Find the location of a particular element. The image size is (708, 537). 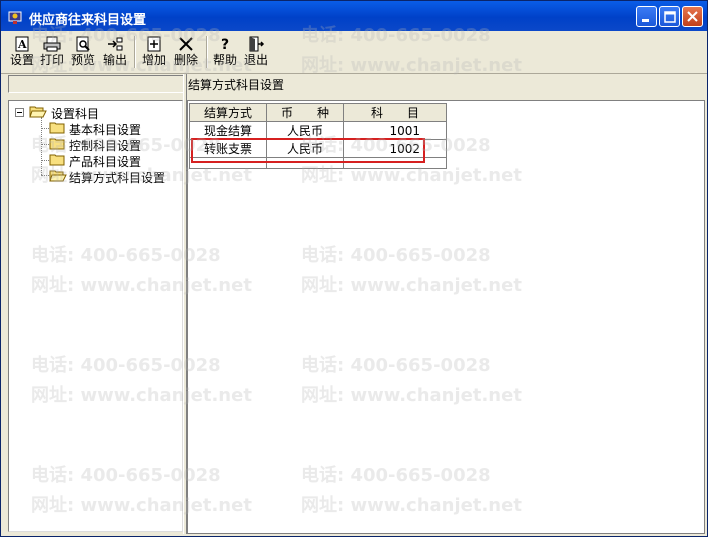

tree-node-root: 设置科目 is located at coordinates (95, 112).